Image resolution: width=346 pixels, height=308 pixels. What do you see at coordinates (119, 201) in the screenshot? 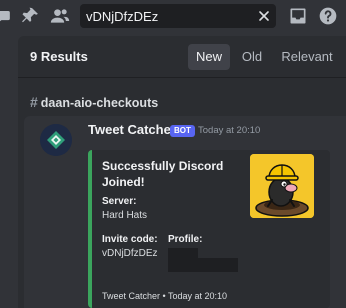
I see `server-label: Server:` at bounding box center [119, 201].